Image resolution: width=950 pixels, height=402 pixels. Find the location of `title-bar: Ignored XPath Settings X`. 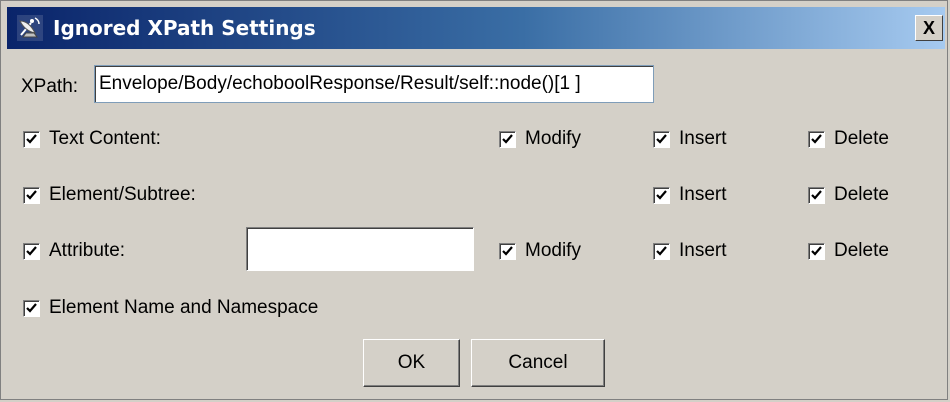

title-bar: Ignored XPath Settings X is located at coordinates (476, 28).